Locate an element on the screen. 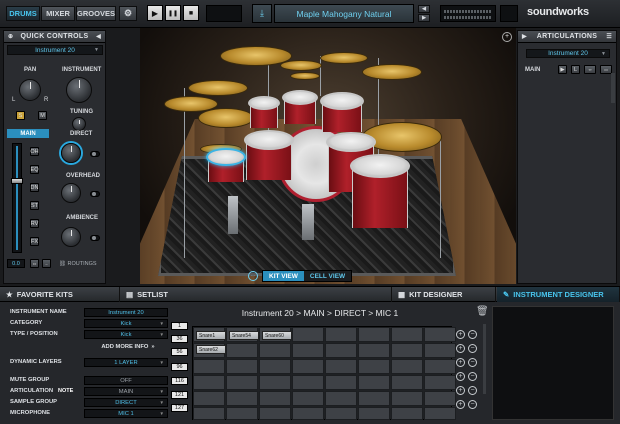 The width and height of the screenshot is (620, 424). volume-fader-handle is located at coordinates (17, 181).